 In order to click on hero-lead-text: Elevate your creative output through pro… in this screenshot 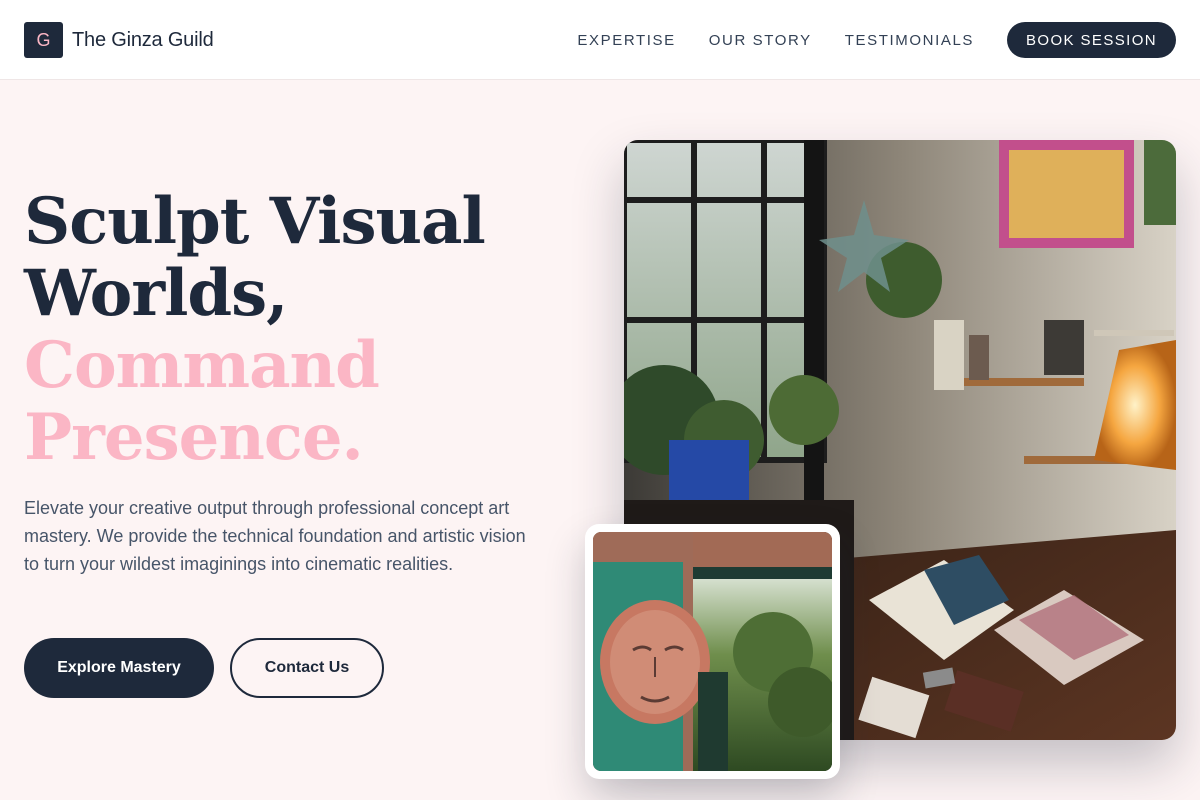, I will do `click(275, 536)`.